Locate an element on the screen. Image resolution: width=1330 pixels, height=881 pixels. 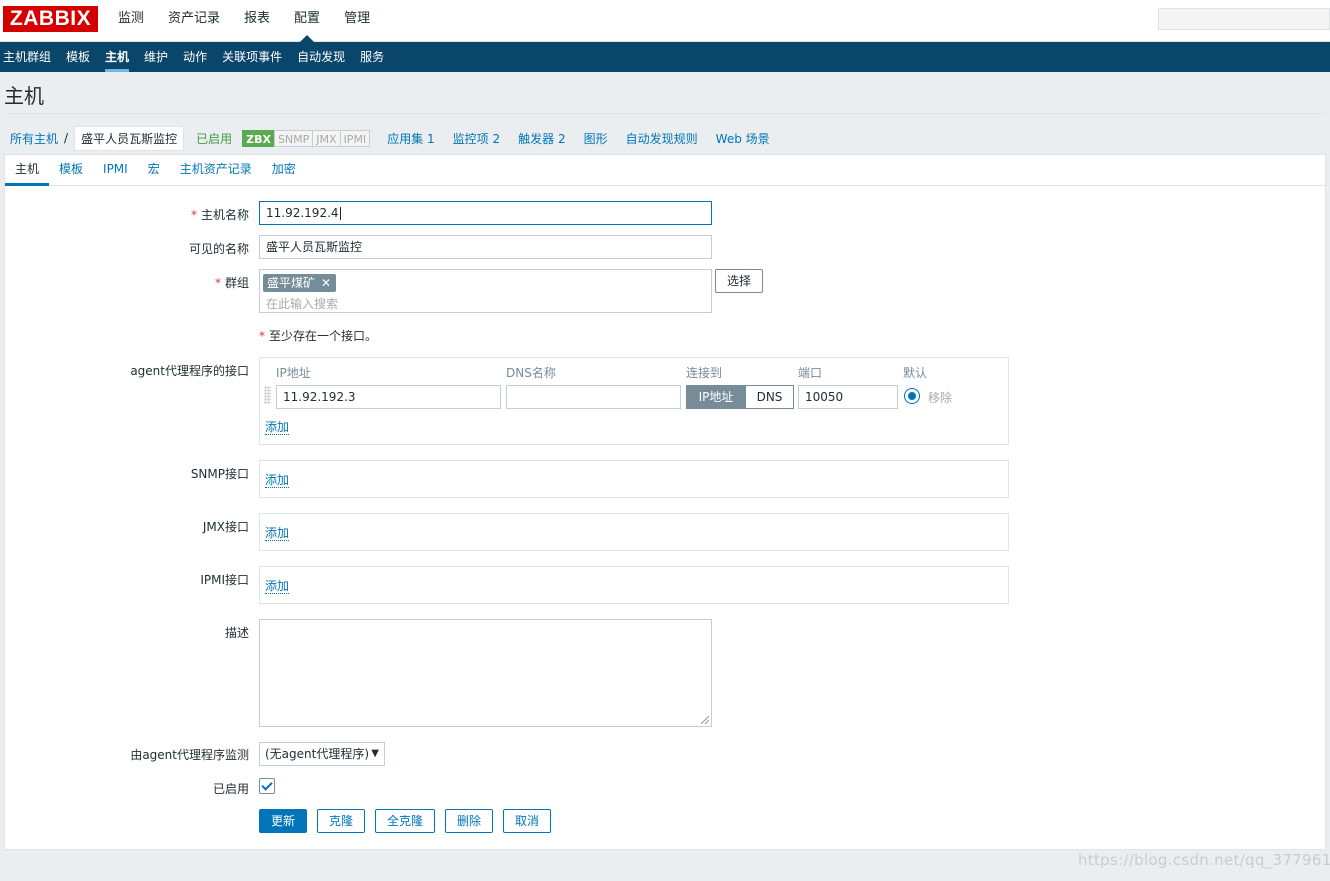
enabled-checkbox is located at coordinates (267, 786).